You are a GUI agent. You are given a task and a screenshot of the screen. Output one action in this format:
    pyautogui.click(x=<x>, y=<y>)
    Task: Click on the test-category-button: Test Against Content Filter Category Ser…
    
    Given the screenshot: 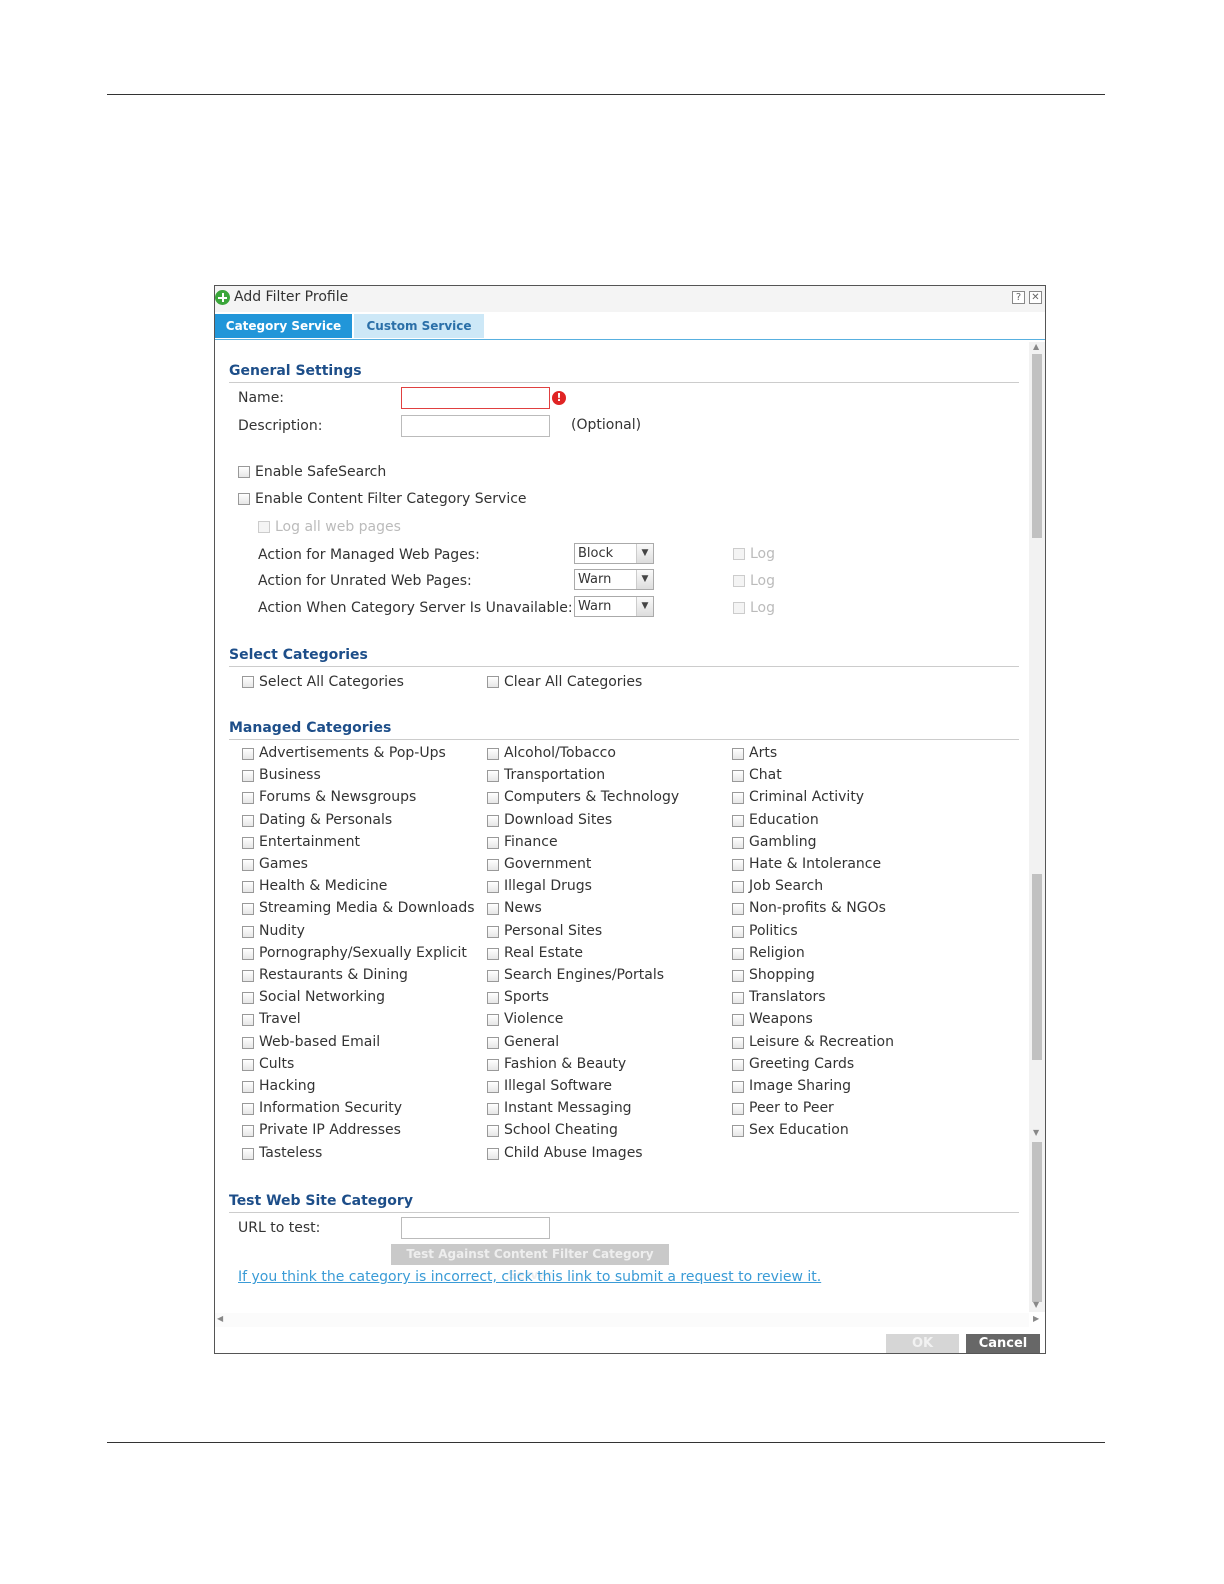 What is the action you would take?
    pyautogui.click(x=530, y=1263)
    